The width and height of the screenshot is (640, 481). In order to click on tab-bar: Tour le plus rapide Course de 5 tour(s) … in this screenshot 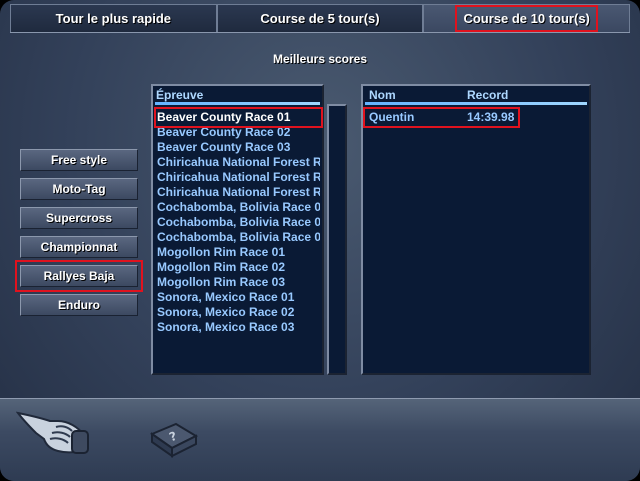, I will do `click(320, 18)`.